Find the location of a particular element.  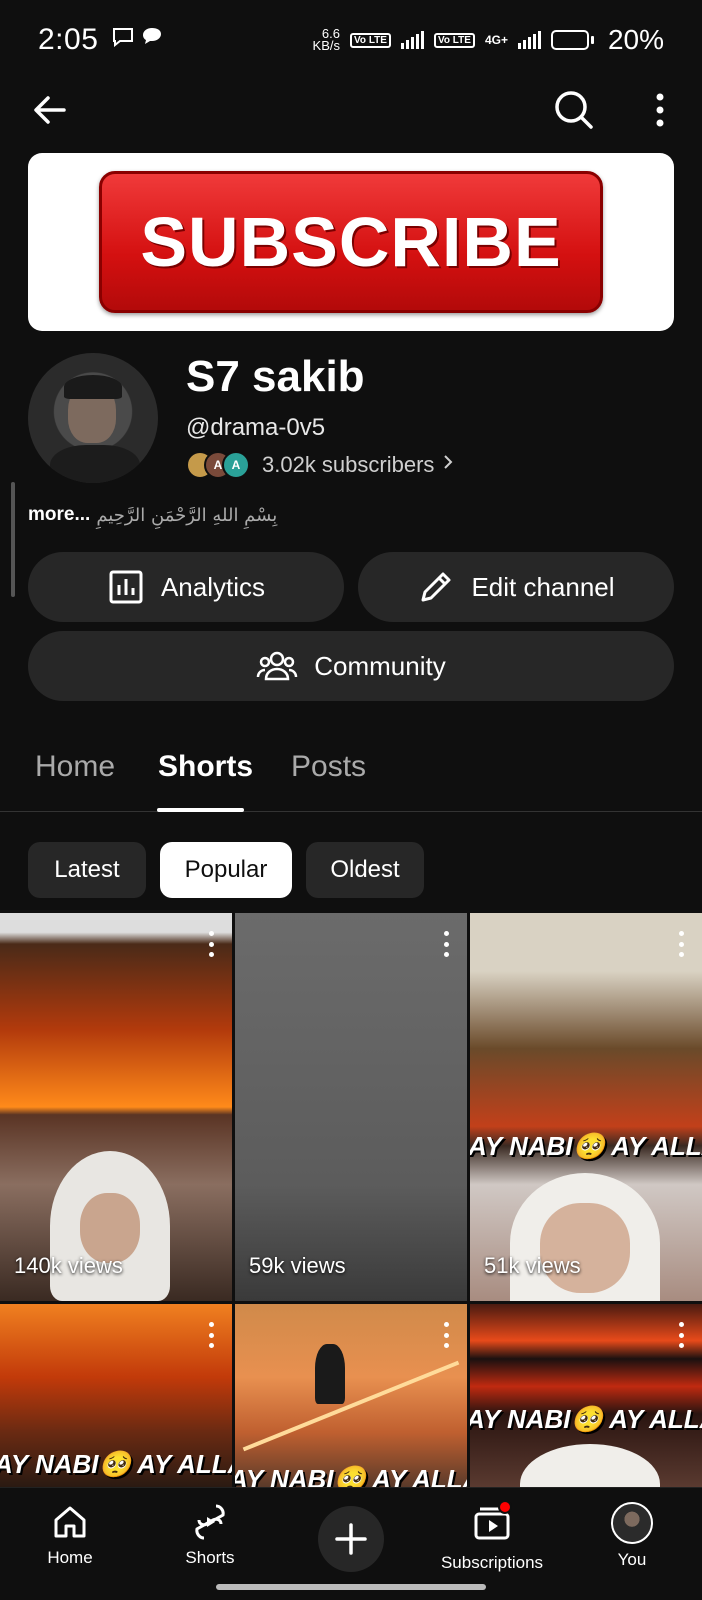

analytics-icon is located at coordinates (126, 587).